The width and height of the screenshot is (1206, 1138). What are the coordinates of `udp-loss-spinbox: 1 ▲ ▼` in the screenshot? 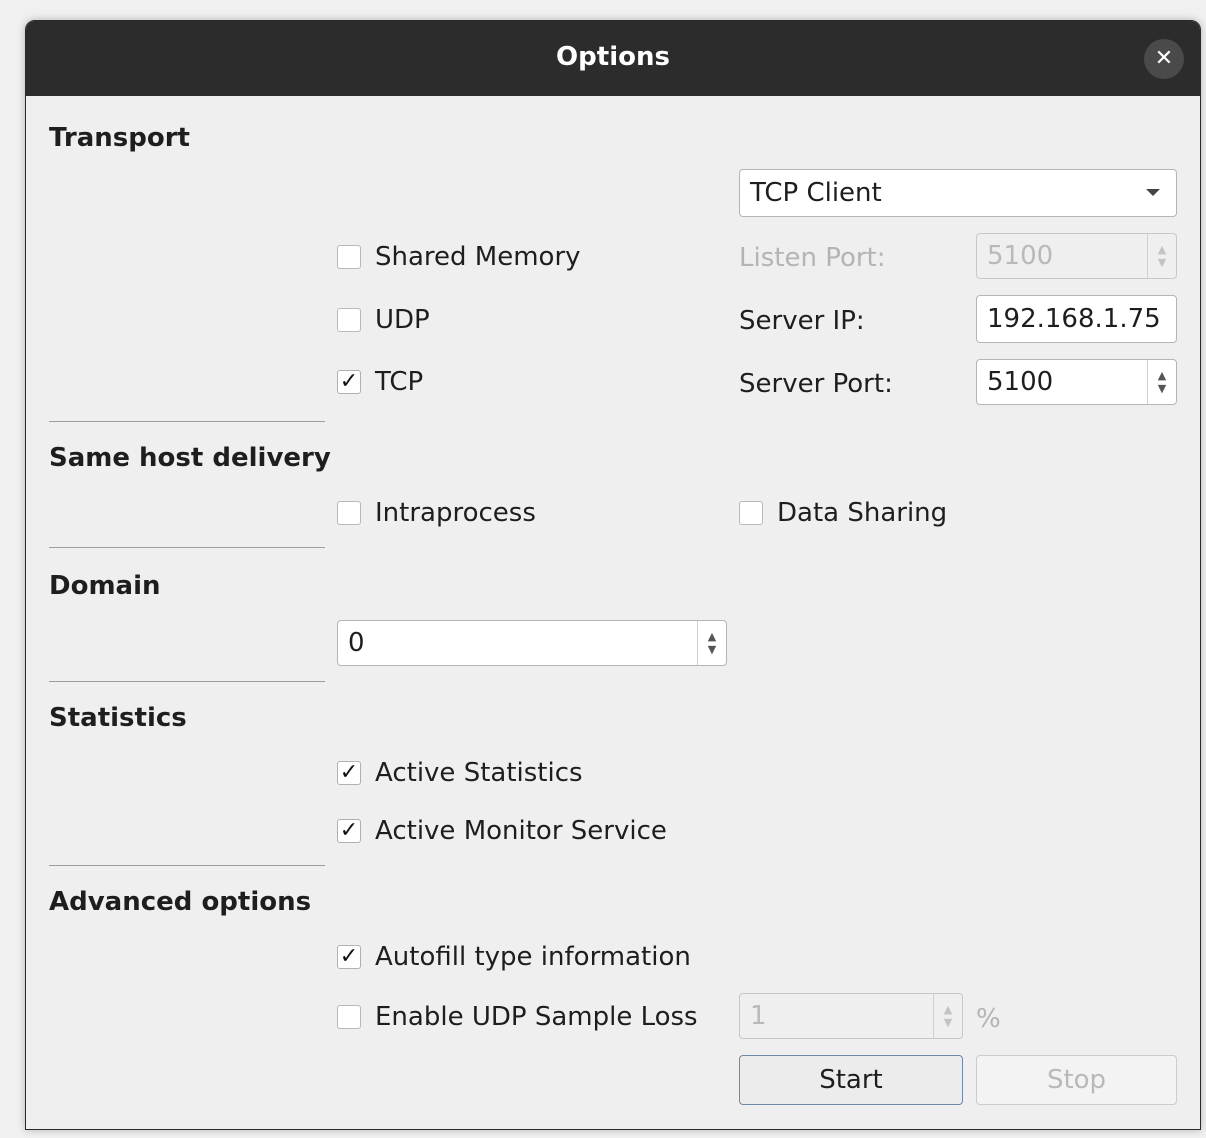 It's located at (851, 1016).